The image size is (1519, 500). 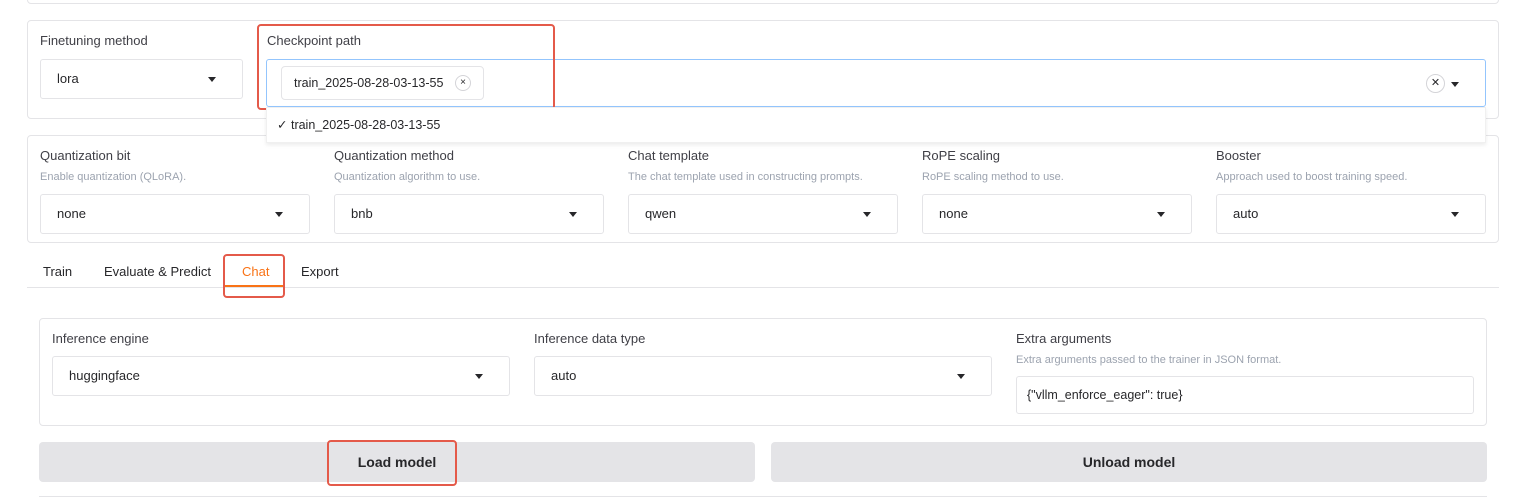 What do you see at coordinates (407, 177) in the screenshot?
I see `quantization-method-info: Quantization algorithm to use.` at bounding box center [407, 177].